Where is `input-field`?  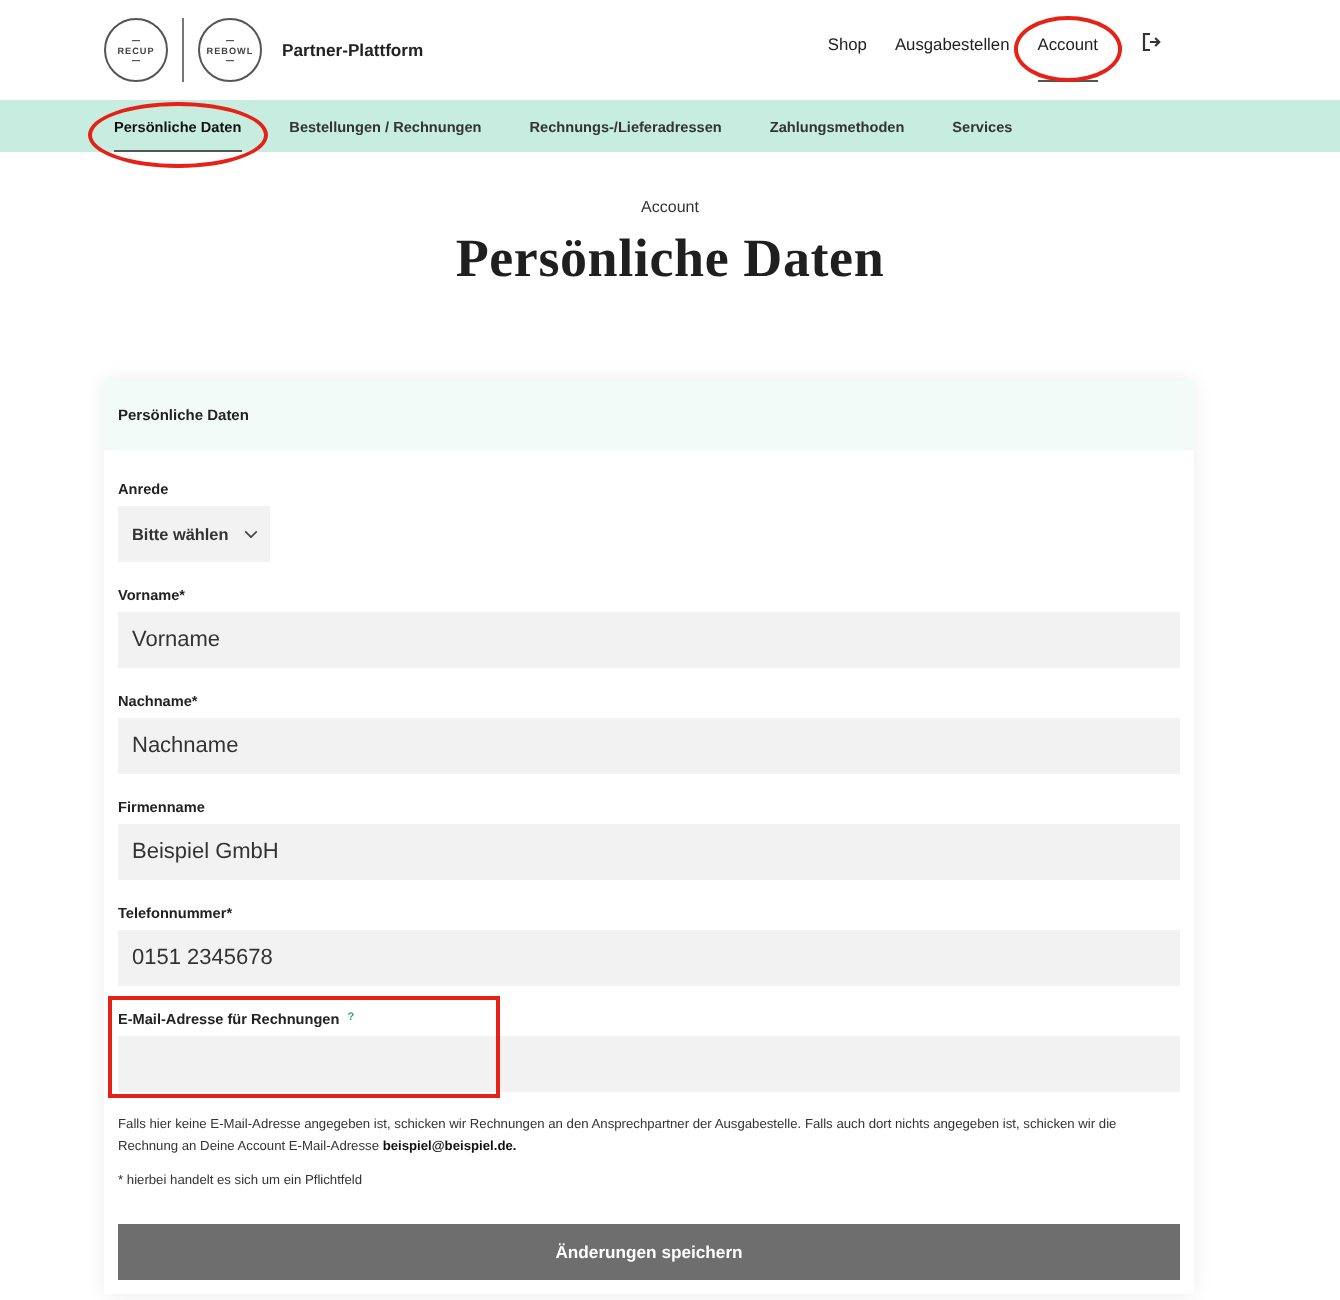 input-field is located at coordinates (649, 1064).